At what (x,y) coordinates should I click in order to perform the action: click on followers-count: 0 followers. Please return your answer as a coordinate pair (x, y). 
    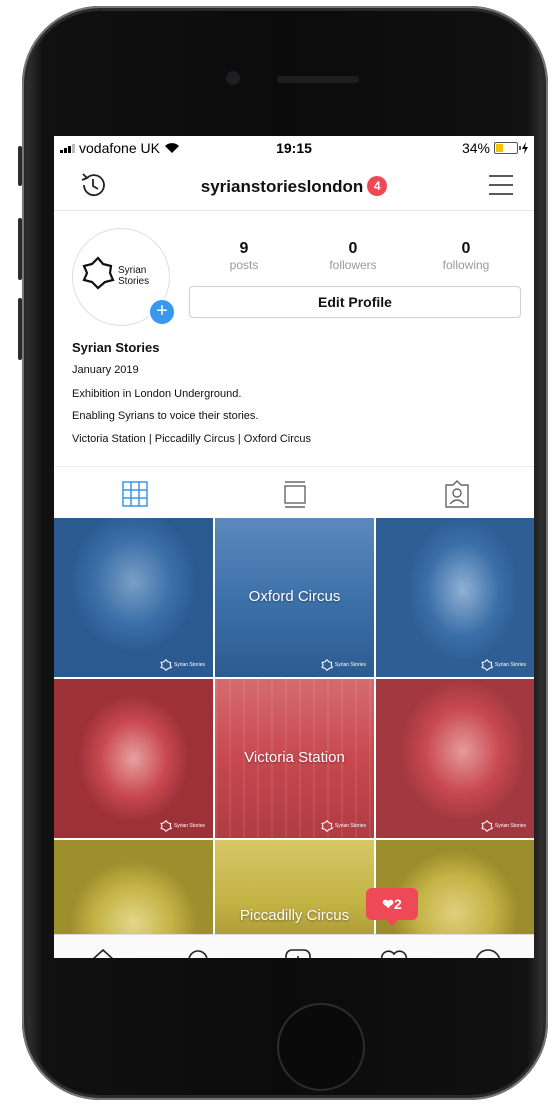
    Looking at the image, I should click on (353, 256).